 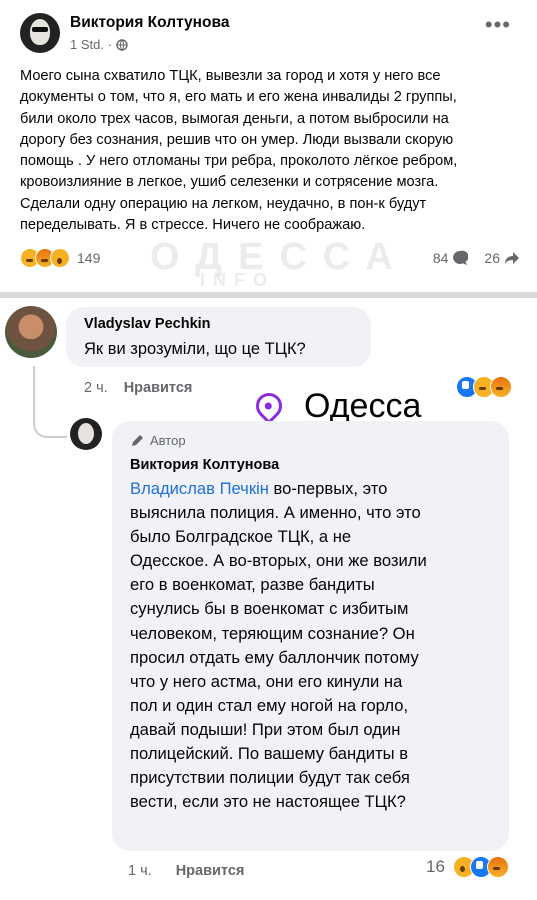 What do you see at coordinates (210, 871) in the screenshot?
I see `reply-like-button: Нравится` at bounding box center [210, 871].